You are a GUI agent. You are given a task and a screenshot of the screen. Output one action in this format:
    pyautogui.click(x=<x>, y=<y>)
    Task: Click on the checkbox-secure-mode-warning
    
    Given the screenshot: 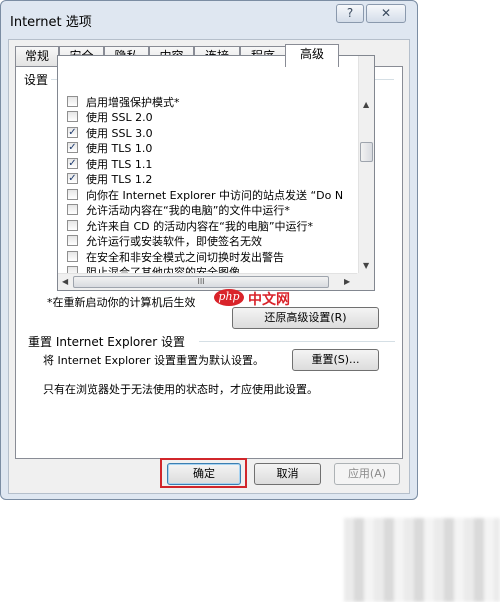 What is the action you would take?
    pyautogui.click(x=72, y=256)
    